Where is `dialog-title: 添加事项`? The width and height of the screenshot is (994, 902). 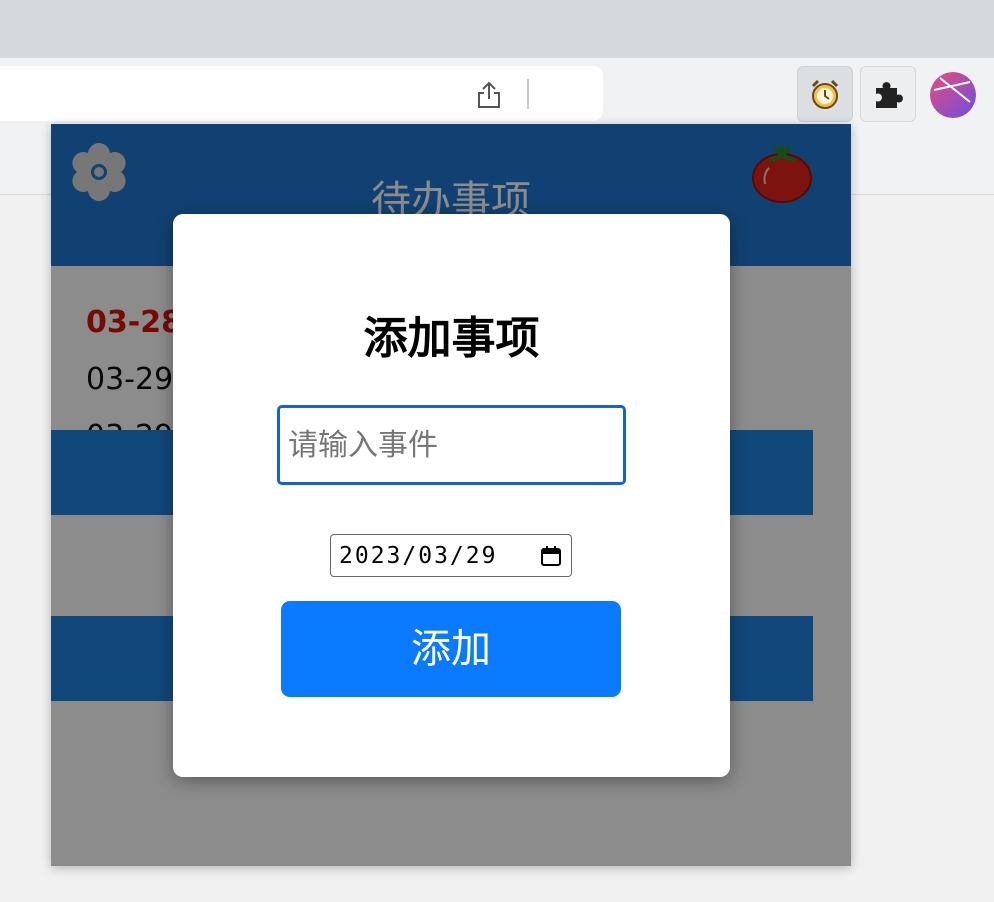
dialog-title: 添加事项 is located at coordinates (451, 338).